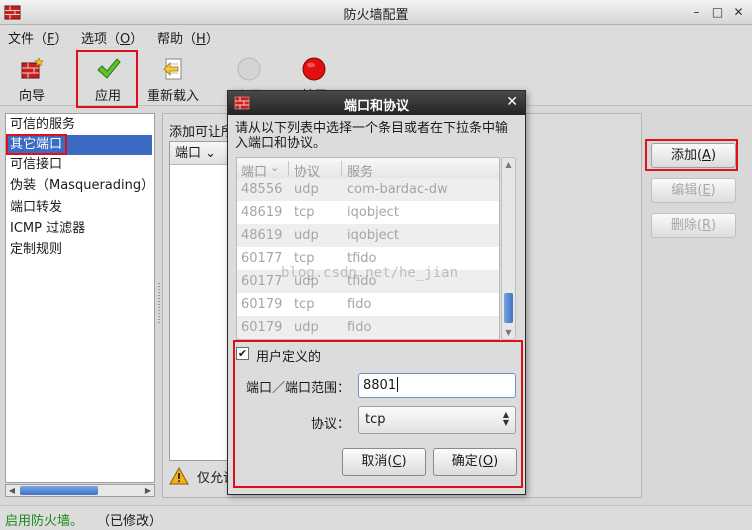  Describe the element at coordinates (398, 384) in the screenshot. I see `text-caret` at that location.